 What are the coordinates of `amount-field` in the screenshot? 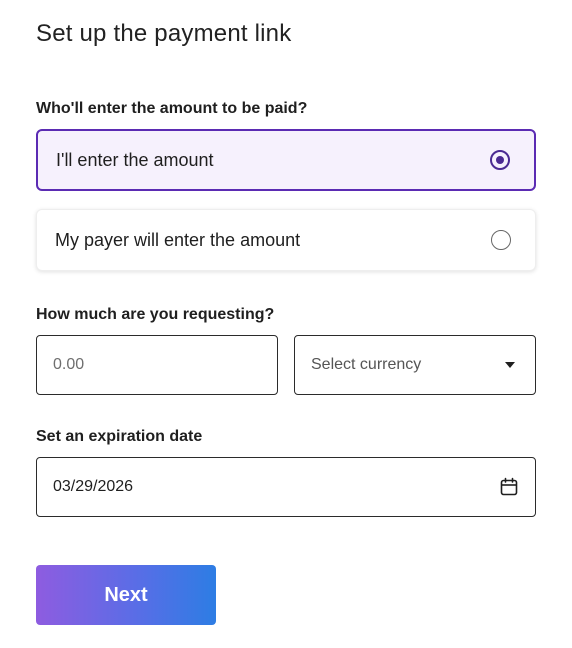 It's located at (157, 365).